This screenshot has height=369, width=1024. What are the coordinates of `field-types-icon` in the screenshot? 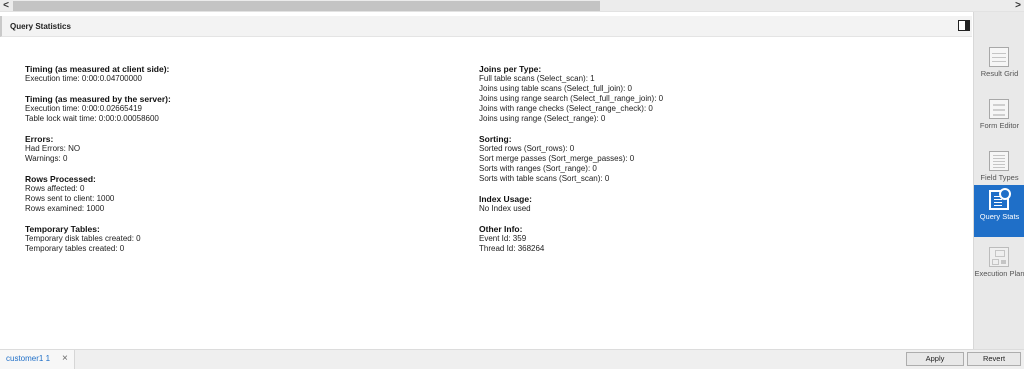 It's located at (999, 161).